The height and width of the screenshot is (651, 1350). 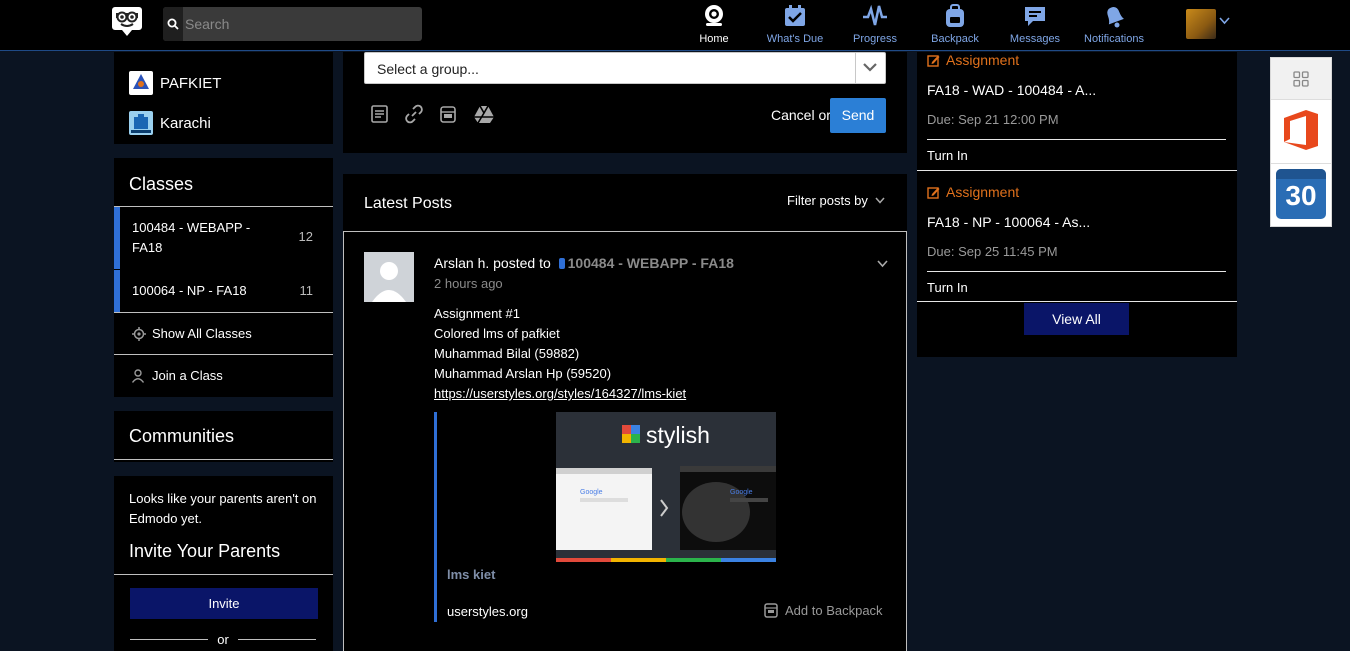 What do you see at coordinates (487, 611) in the screenshot?
I see `attachment-source: userstyles.org` at bounding box center [487, 611].